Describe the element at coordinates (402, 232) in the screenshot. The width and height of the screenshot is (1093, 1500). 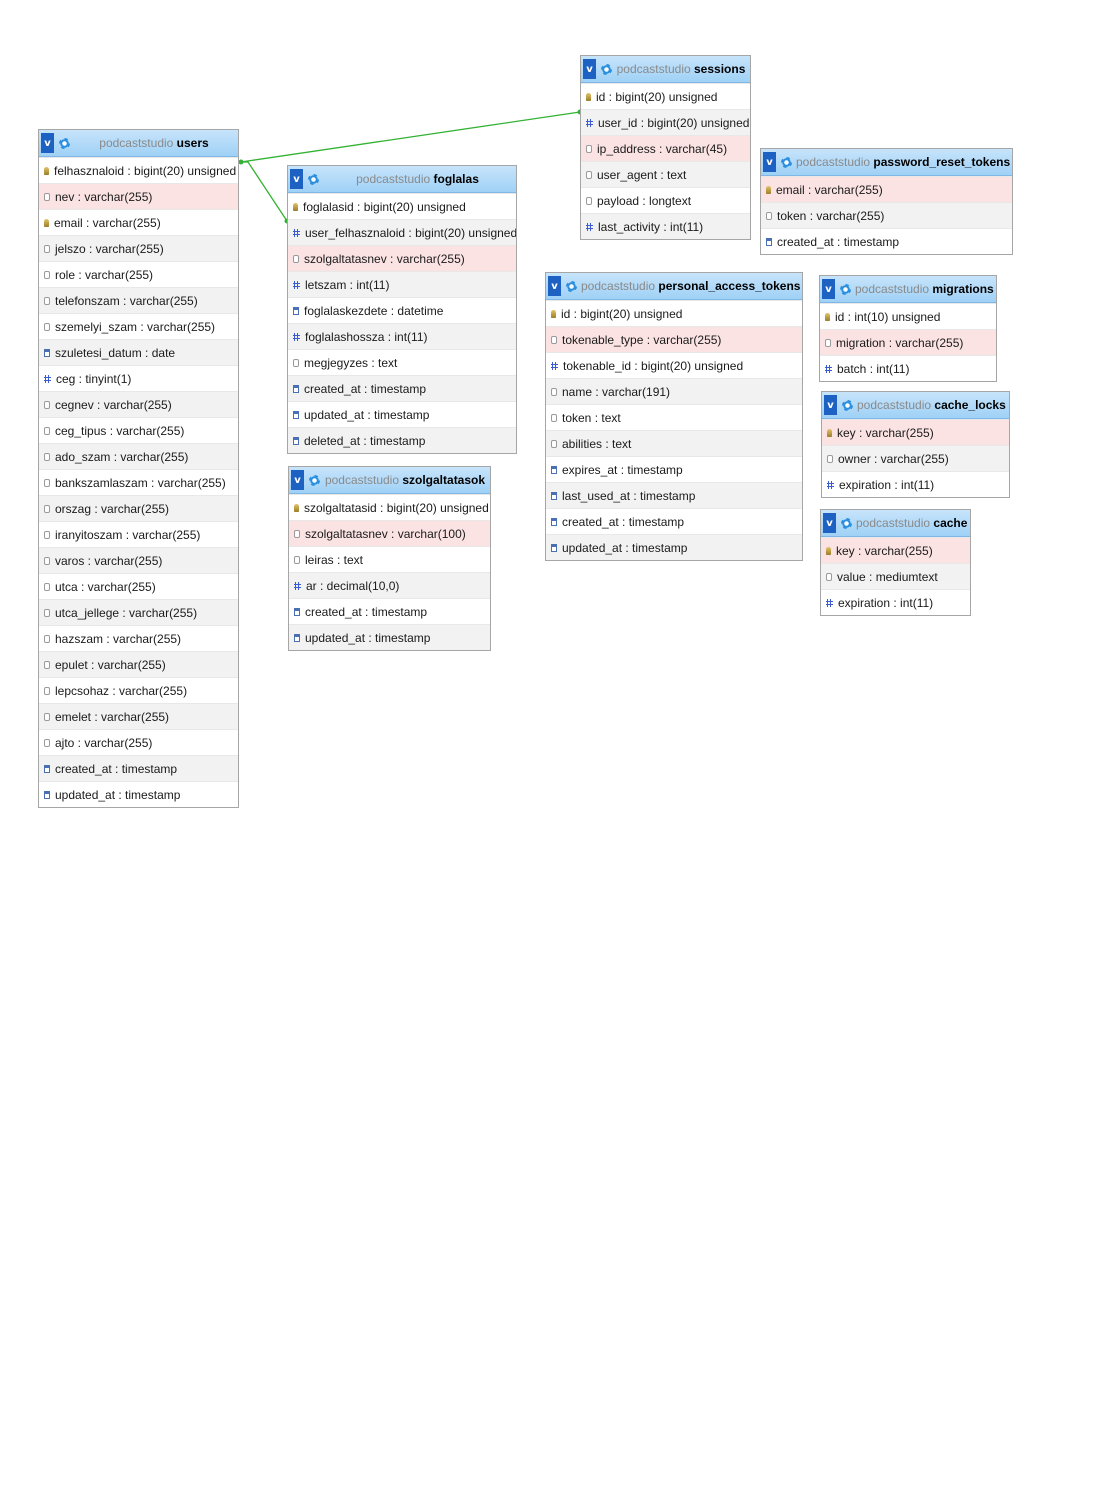
I see `column-row: user_felhasznaloid : bigint(20) unsigned` at that location.